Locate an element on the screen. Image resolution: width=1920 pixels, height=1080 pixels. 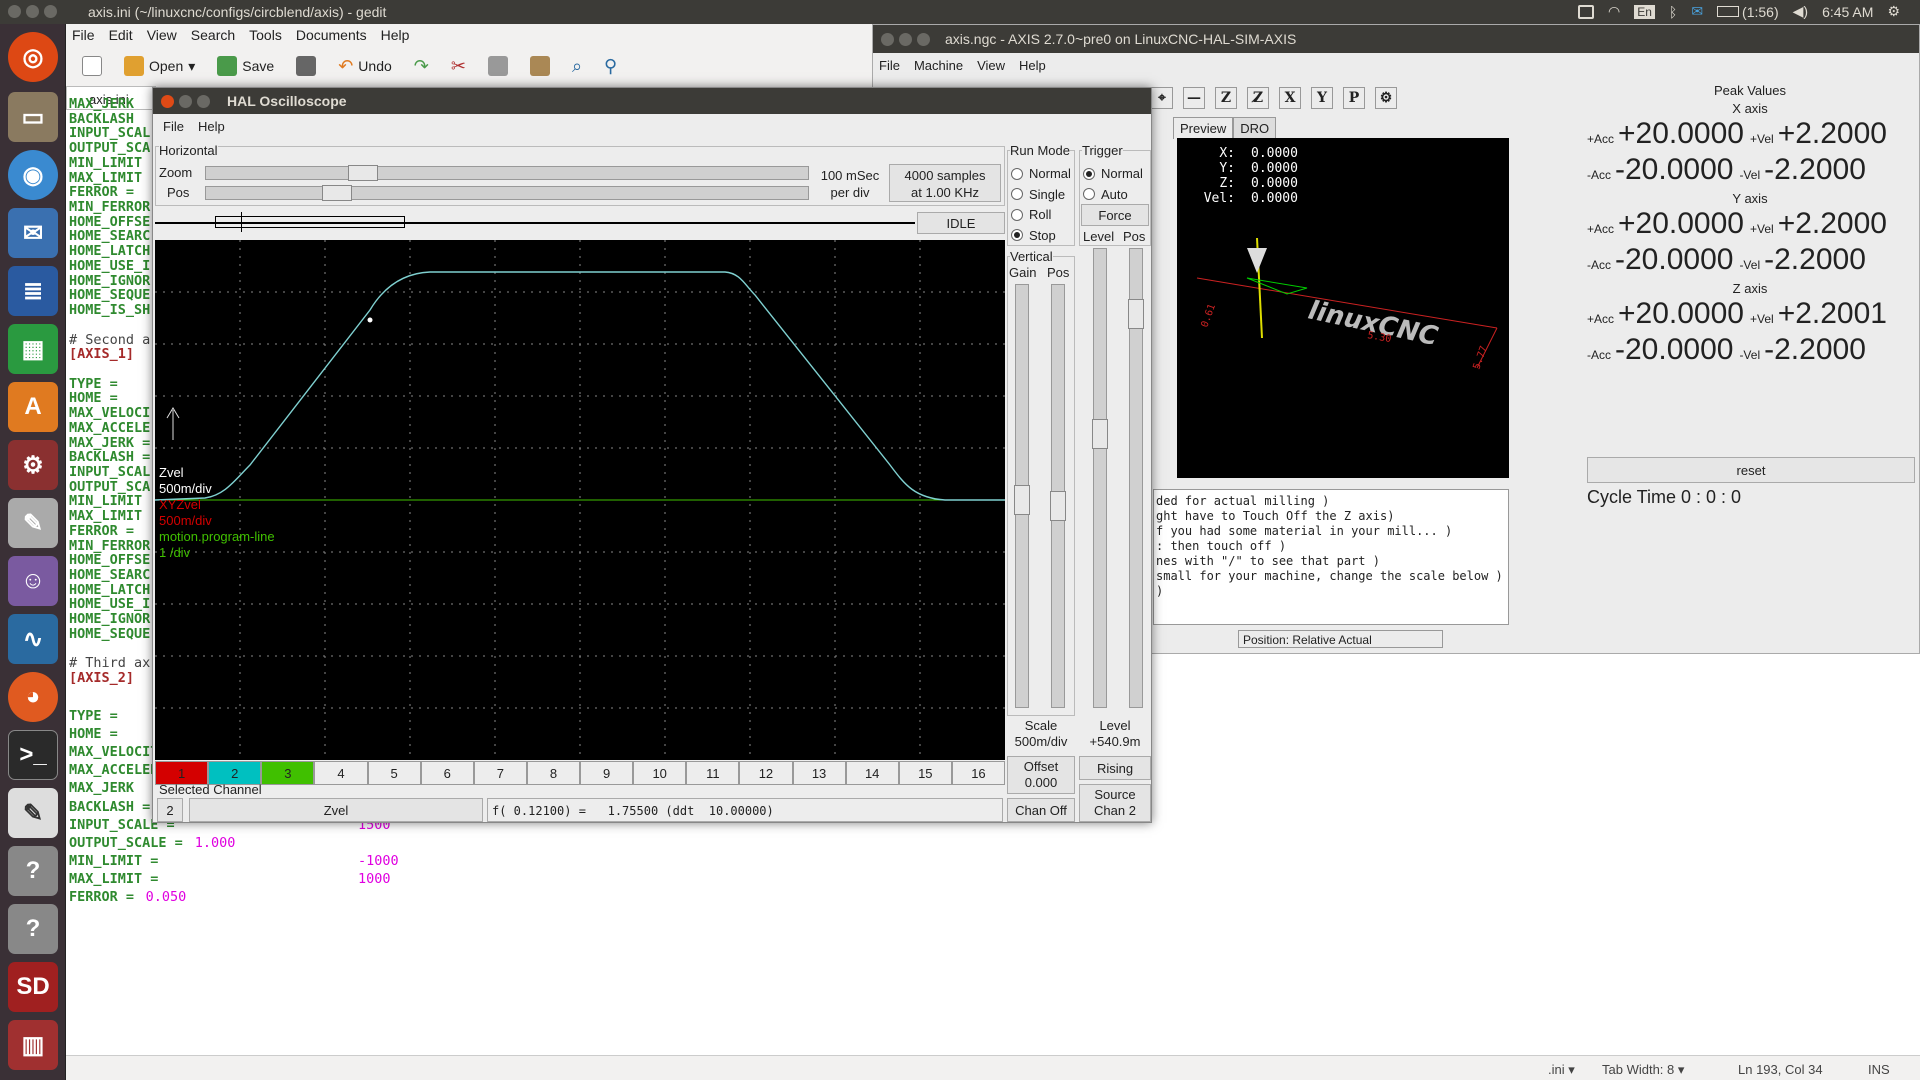
view-x-icon: X is located at coordinates (1290, 98).